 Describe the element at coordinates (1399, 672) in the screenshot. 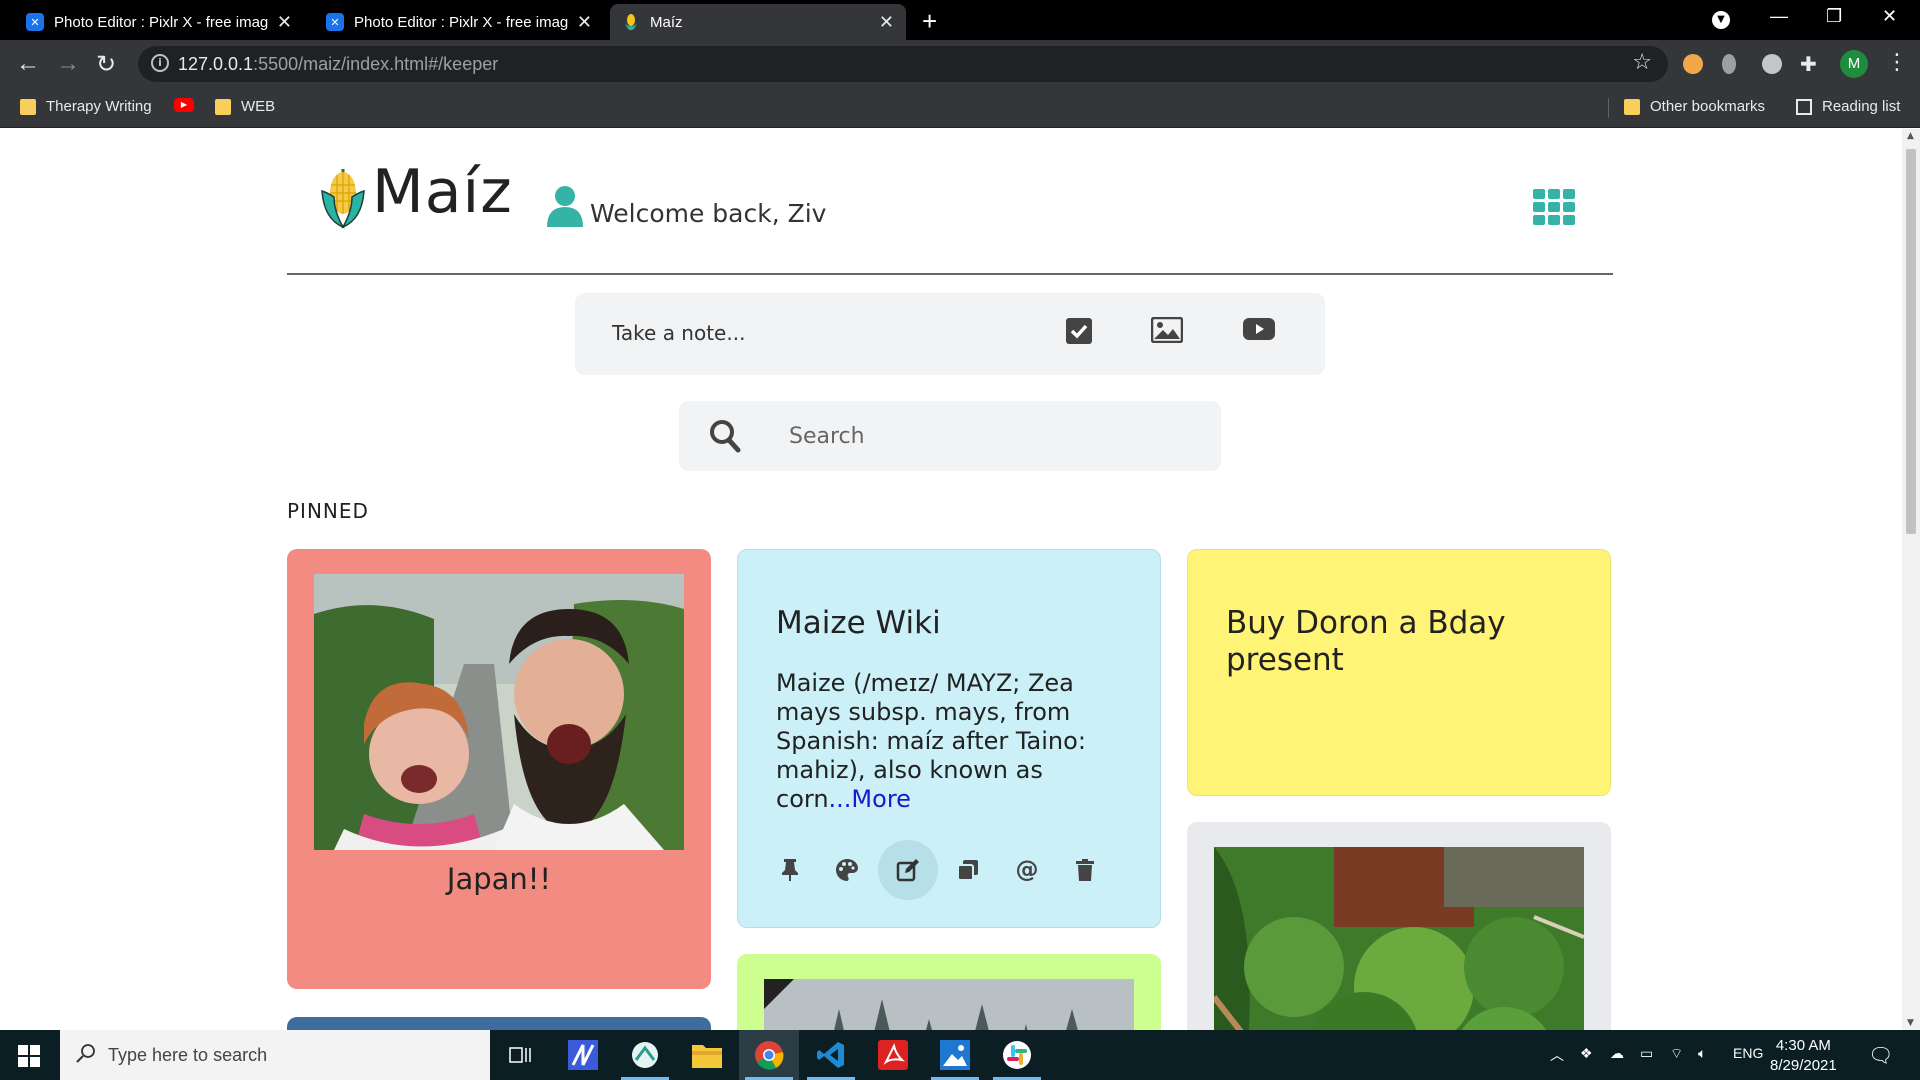

I see `note-card-doron: Buy Doron a Bday present` at that location.